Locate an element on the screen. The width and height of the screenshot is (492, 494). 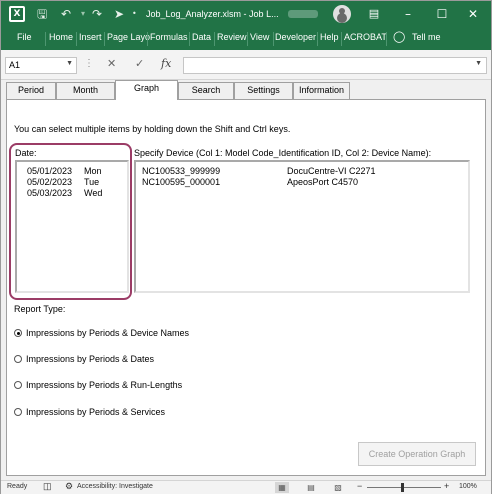
tab-file: File is located at coordinates (24, 37).